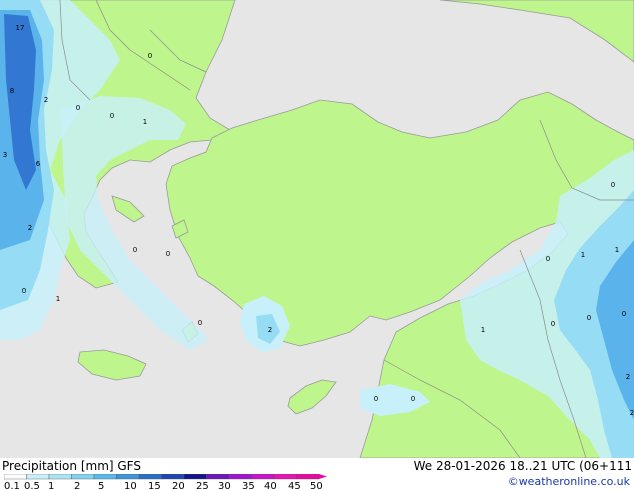 The height and width of the screenshot is (490, 634). I want to click on scale-label: 0.5, so click(32, 485).